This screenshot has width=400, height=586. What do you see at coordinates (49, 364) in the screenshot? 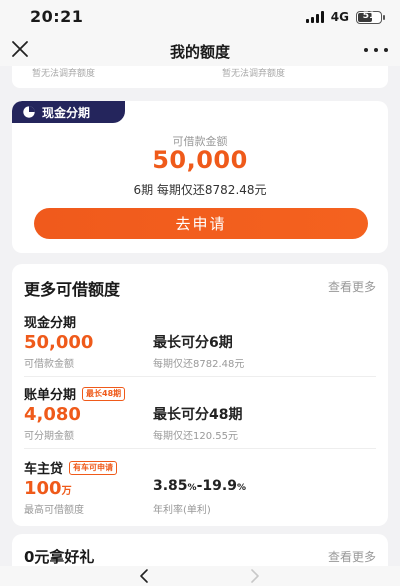
I see `item-value-label: 可借款金额` at bounding box center [49, 364].